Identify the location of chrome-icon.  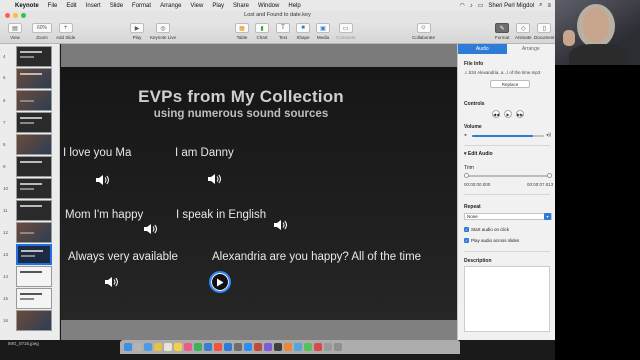
(158, 347).